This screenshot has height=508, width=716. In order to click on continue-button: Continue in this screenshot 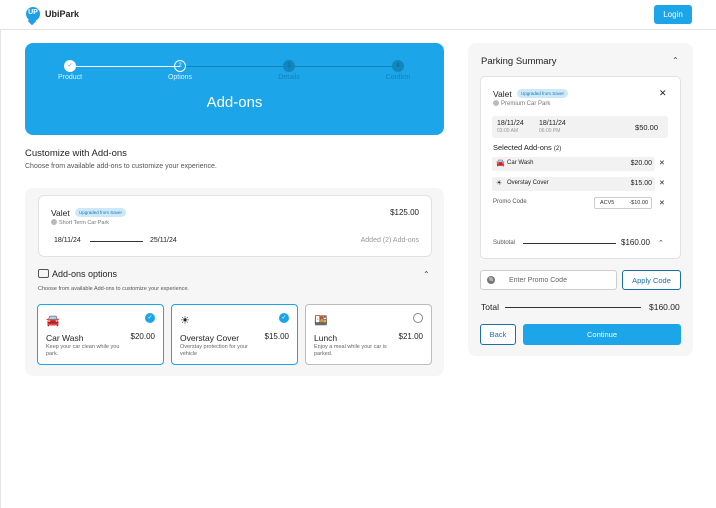, I will do `click(602, 334)`.